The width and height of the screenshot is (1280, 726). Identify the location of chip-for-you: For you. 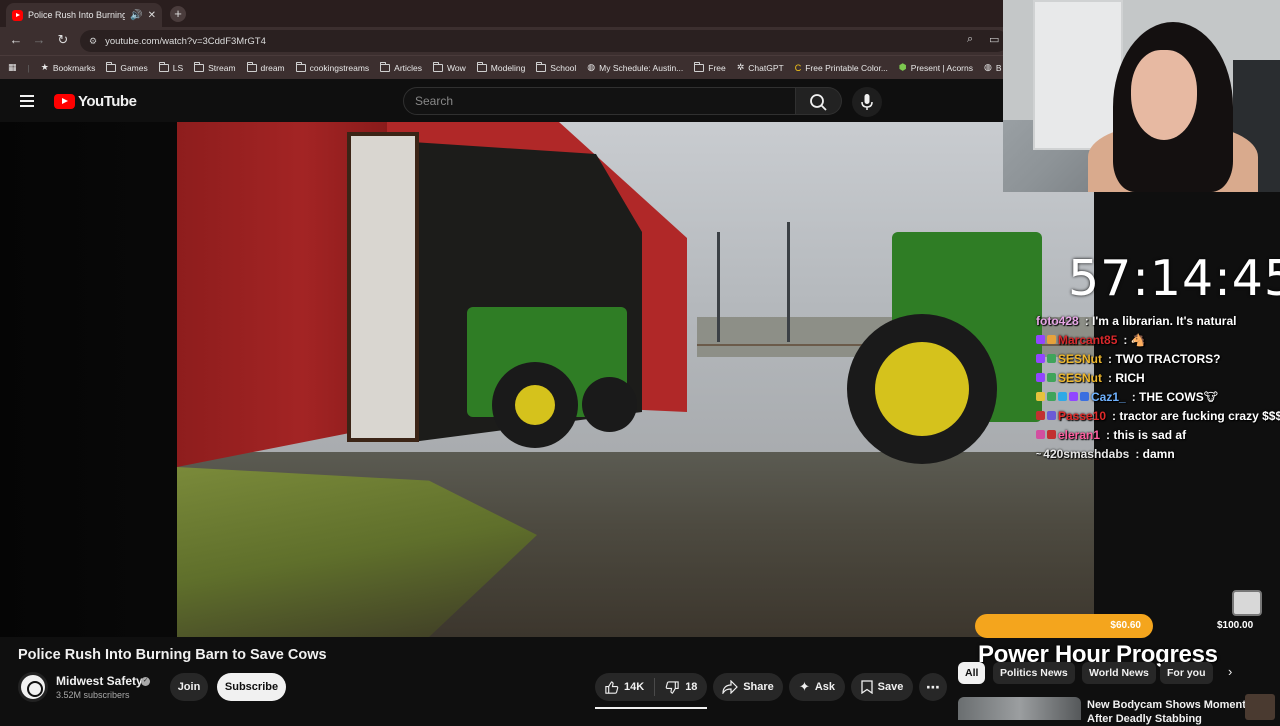
(1186, 673).